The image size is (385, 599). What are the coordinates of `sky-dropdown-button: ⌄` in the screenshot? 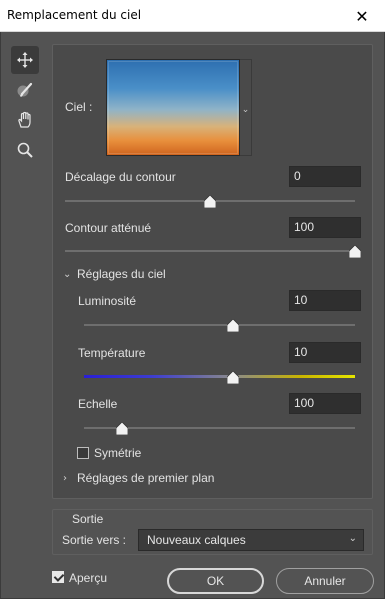 It's located at (246, 107).